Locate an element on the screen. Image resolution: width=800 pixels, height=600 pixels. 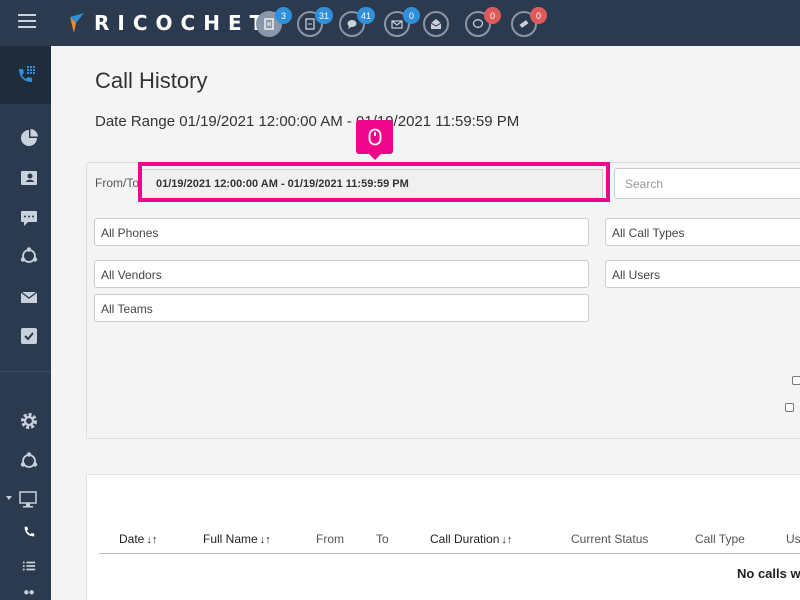
column-full-name-label: Full Name is located at coordinates (230, 539).